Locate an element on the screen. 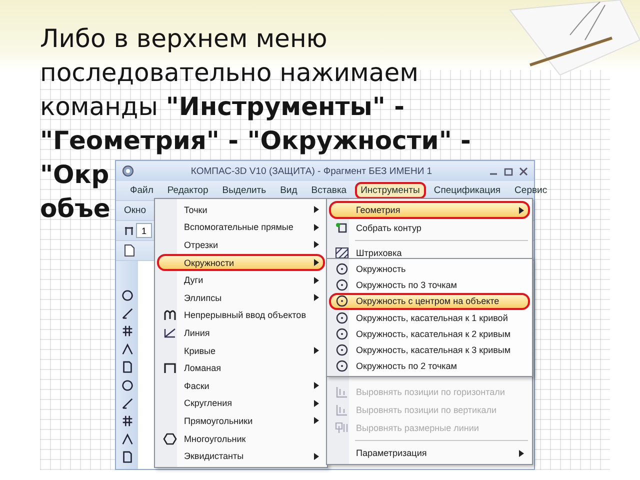 Image resolution: width=640 pixels, height=480 pixels. menu-item: Окружность по 3 точкам is located at coordinates (429, 285).